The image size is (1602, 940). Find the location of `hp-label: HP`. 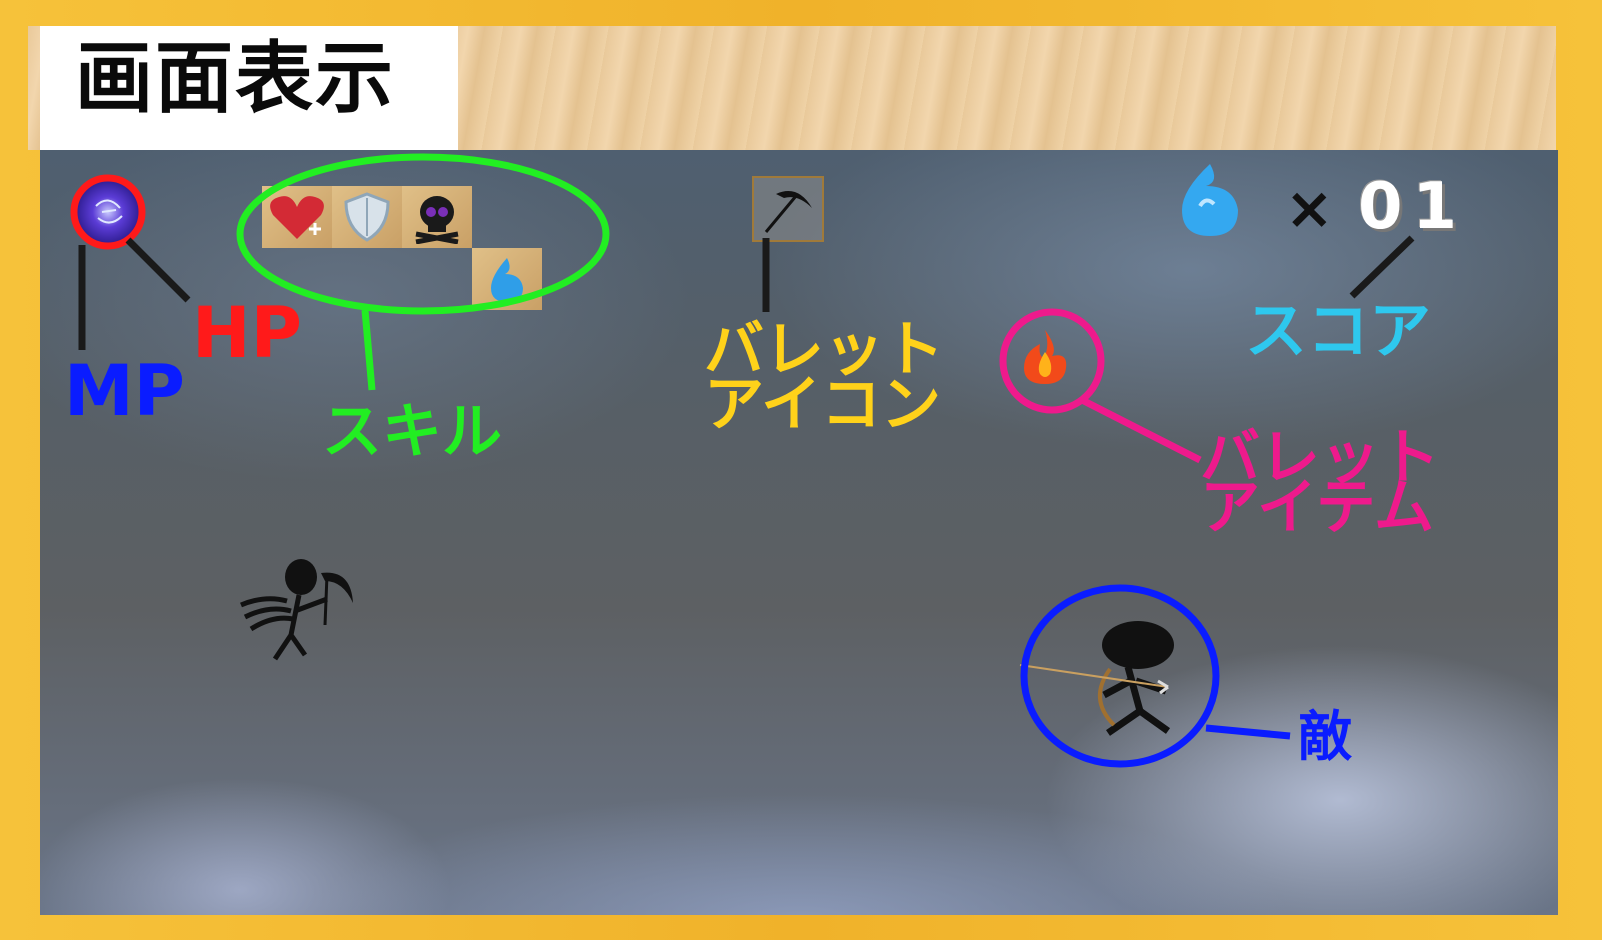

hp-label: HP is located at coordinates (247, 333).